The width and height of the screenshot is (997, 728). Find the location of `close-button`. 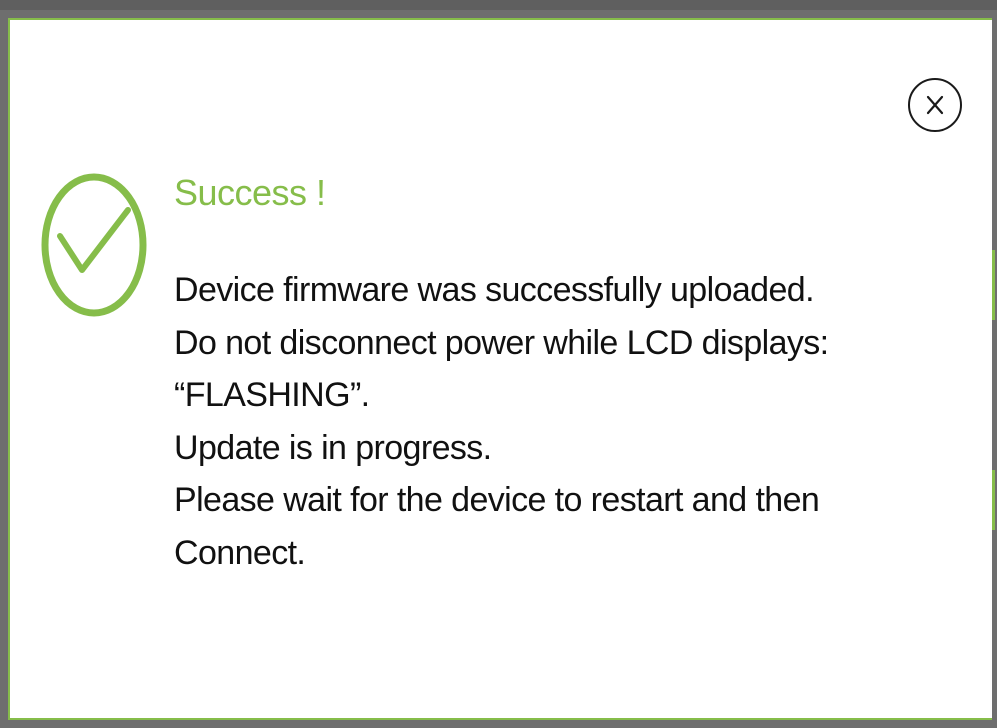

close-button is located at coordinates (935, 105).